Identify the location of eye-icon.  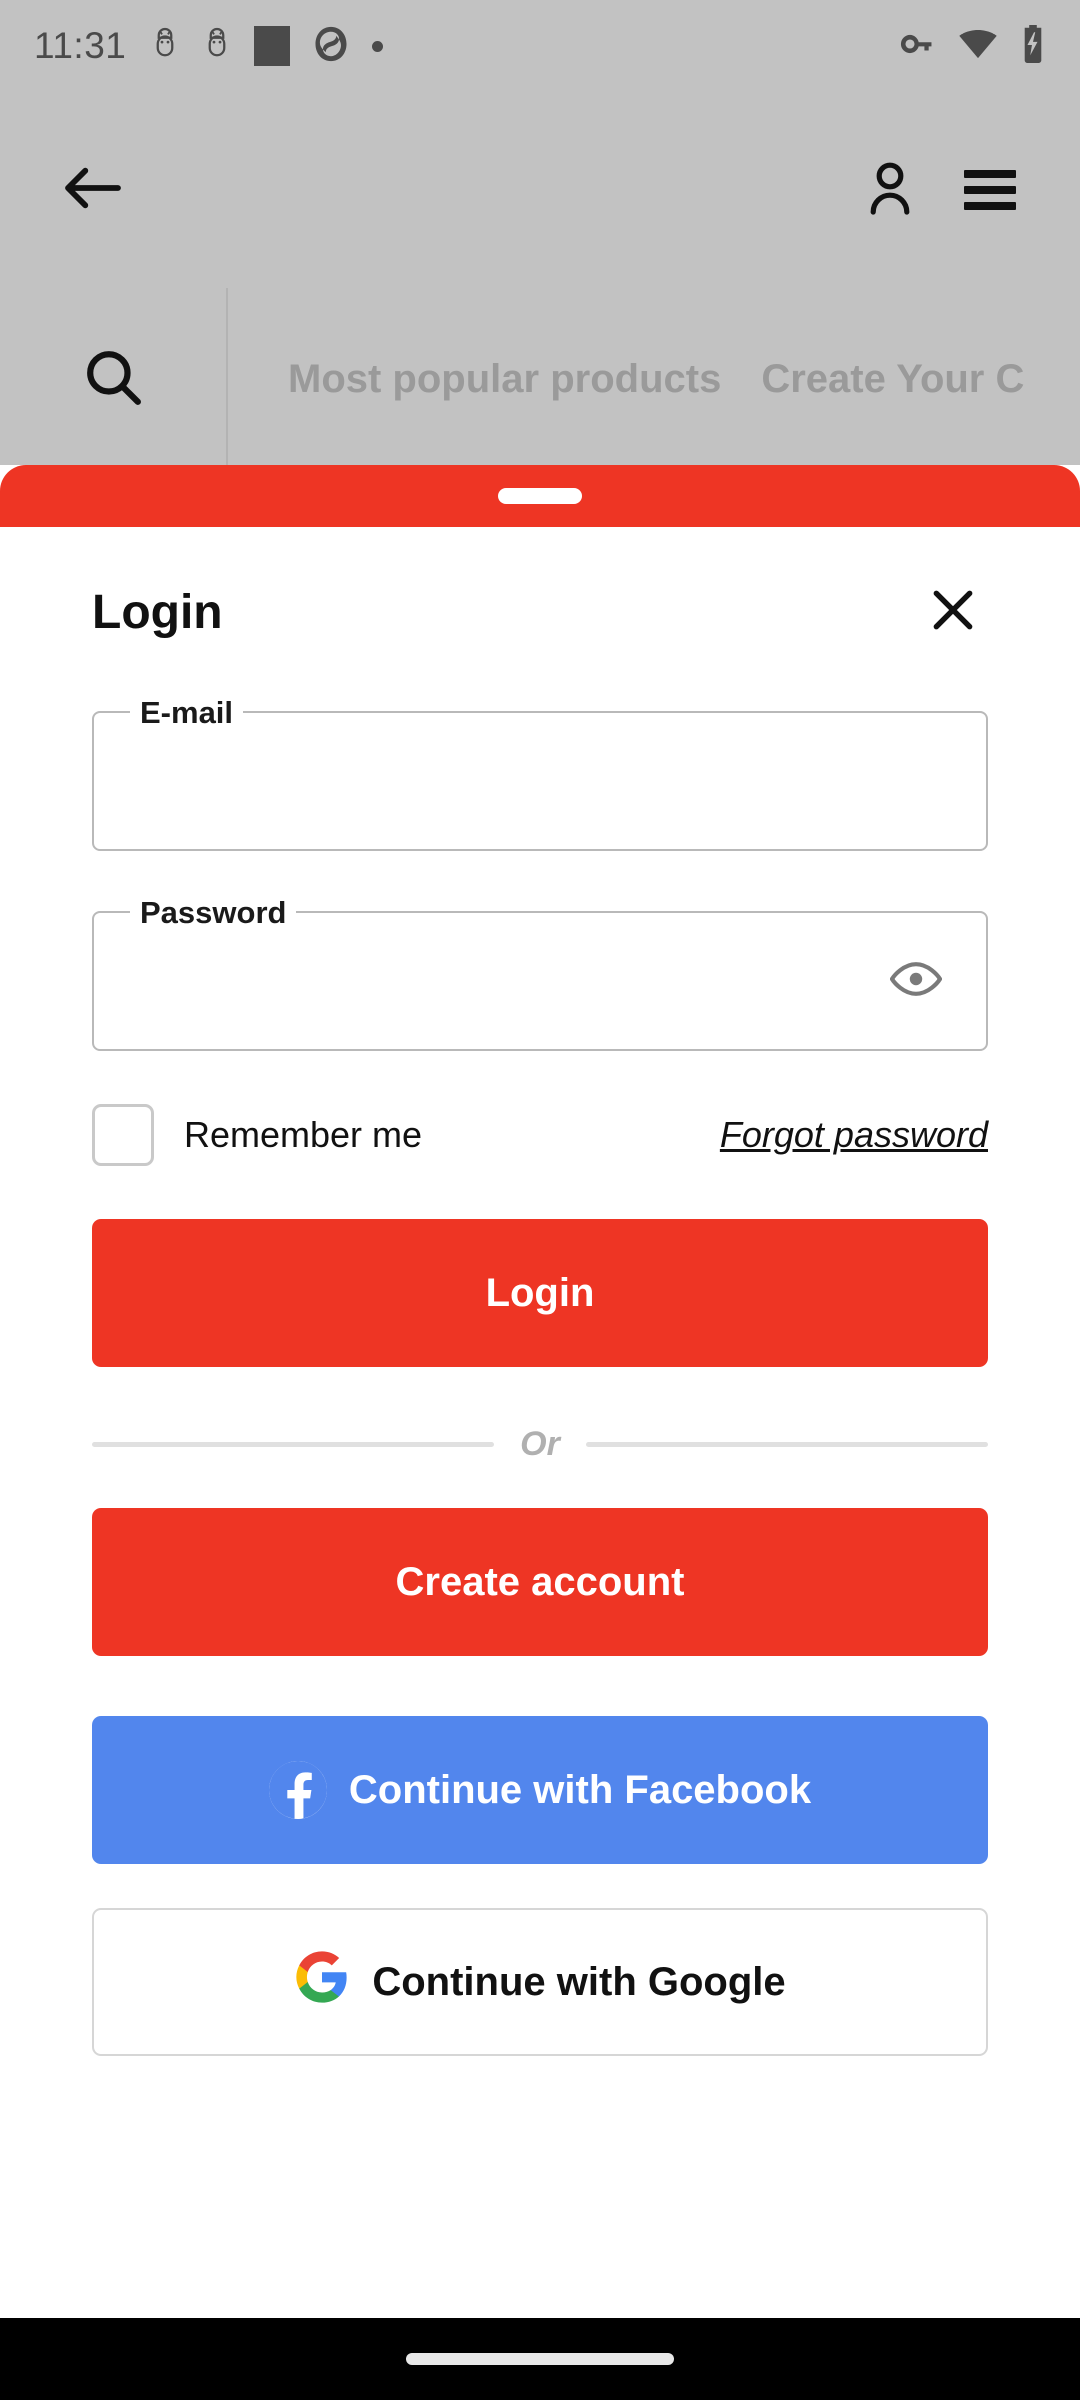
(916, 981).